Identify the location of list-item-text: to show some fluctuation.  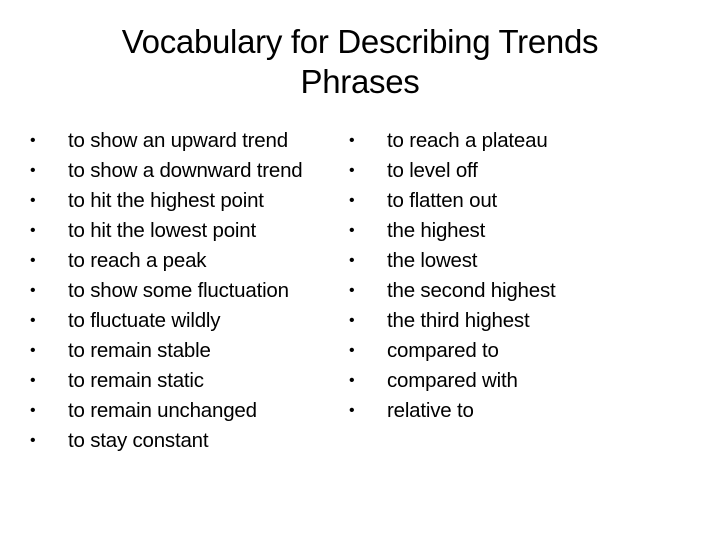
(178, 290).